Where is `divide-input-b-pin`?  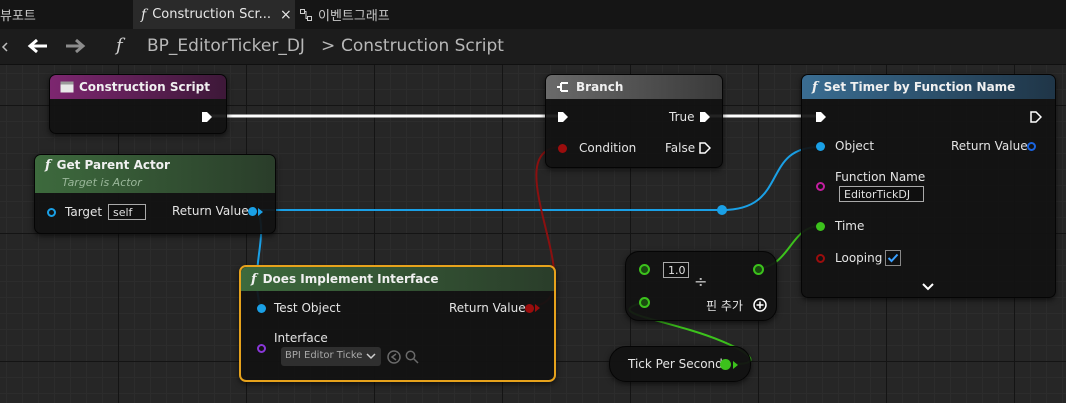
divide-input-b-pin is located at coordinates (644, 302).